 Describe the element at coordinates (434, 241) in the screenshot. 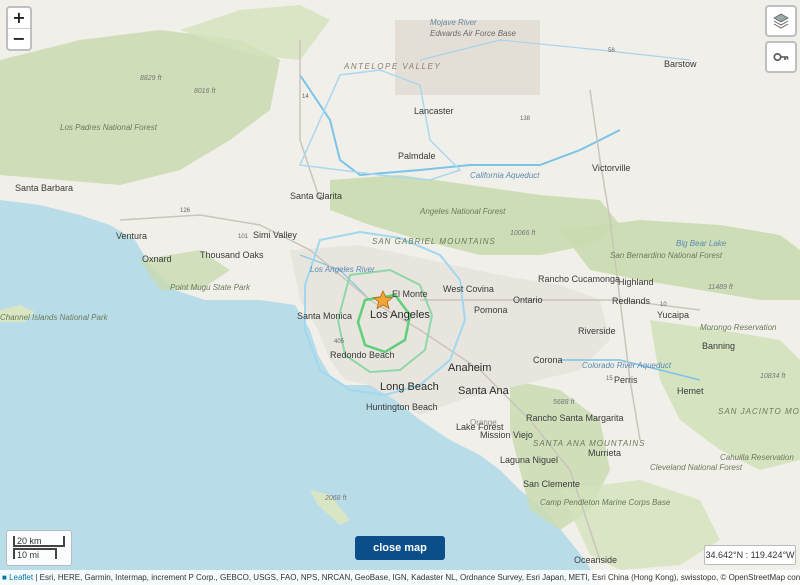

I see `feature-label: SAN GABRIEL MOUNTAINS` at that location.